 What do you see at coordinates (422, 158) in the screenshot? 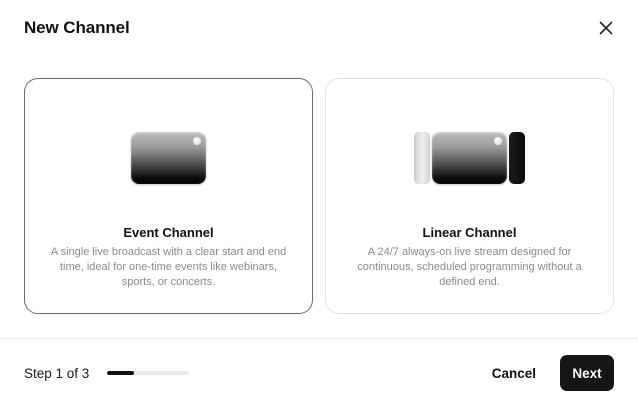
I see `previous-screen-icon` at bounding box center [422, 158].